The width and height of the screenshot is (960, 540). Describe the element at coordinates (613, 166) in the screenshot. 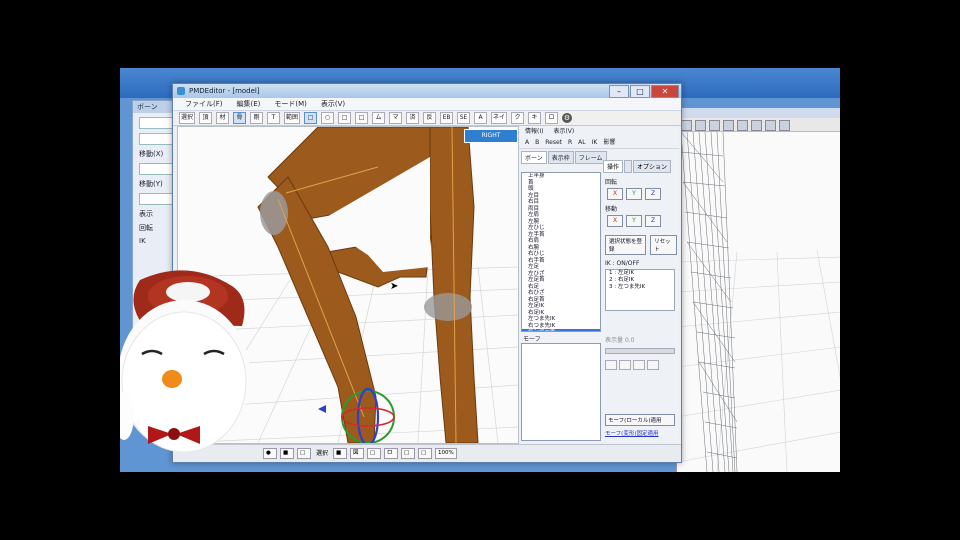

I see `ctrl-tab-operate: 操作` at that location.